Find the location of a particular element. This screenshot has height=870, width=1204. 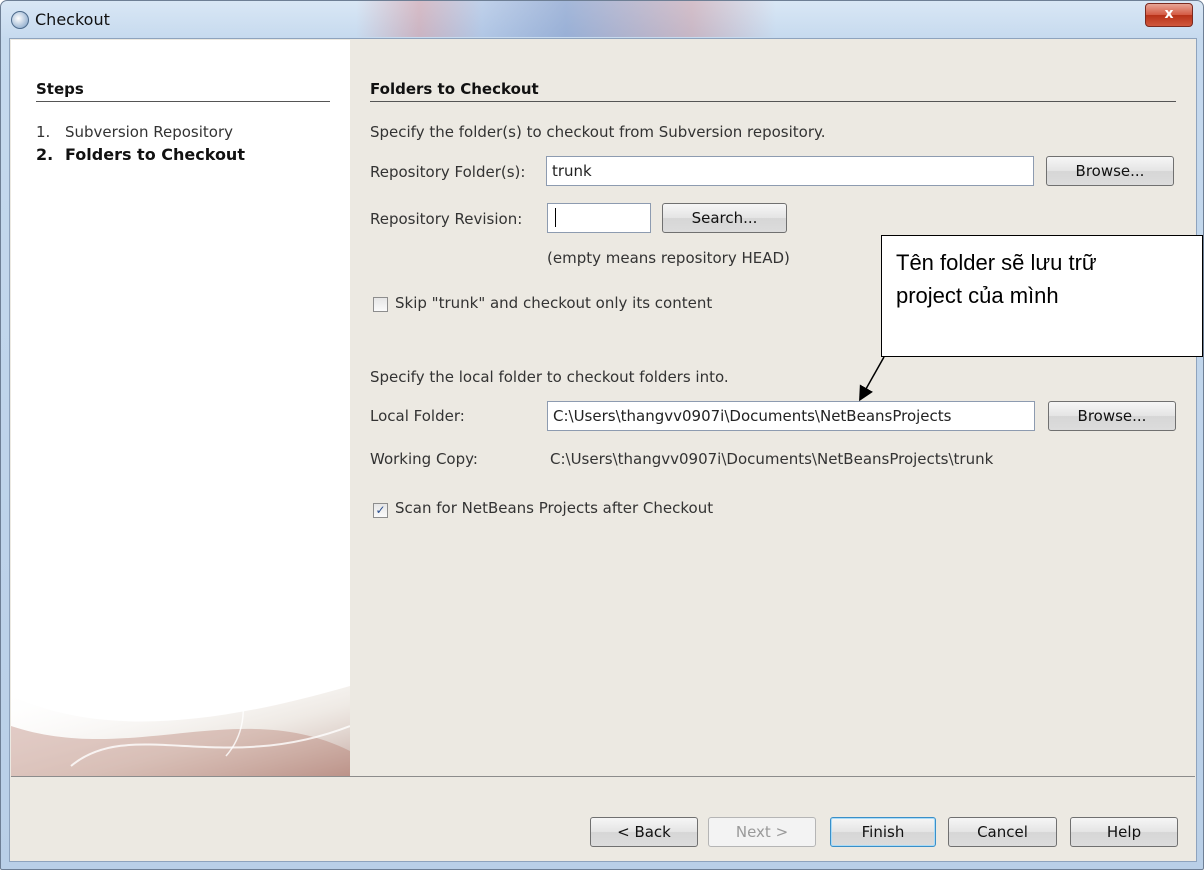

repository-folder-input is located at coordinates (790, 171).